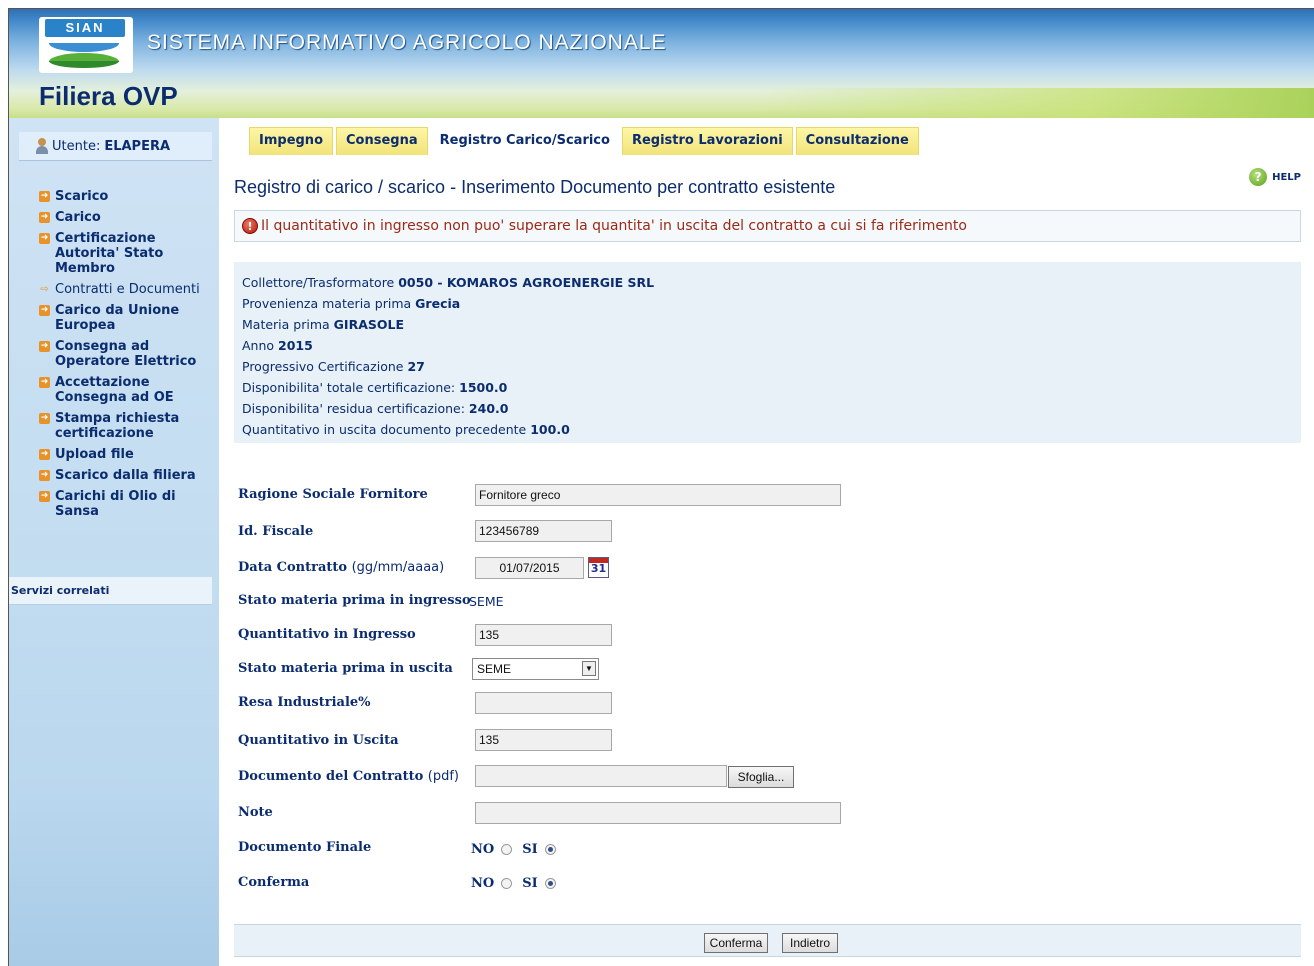 Image resolution: width=1314 pixels, height=966 pixels. What do you see at coordinates (658, 495) in the screenshot?
I see `ragione-sociale-field` at bounding box center [658, 495].